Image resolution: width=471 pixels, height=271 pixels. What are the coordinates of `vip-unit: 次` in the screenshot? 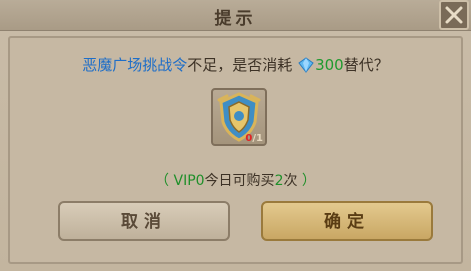 It's located at (290, 181).